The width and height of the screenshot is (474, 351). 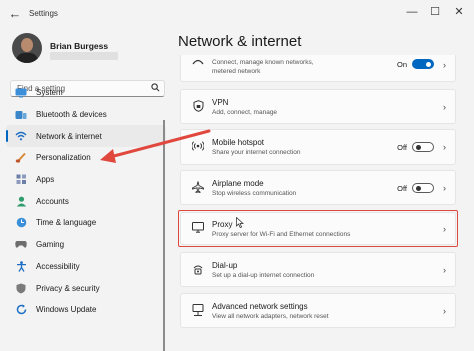 I want to click on sidebar-item-network-internet: Network & internet, so click(x=86, y=136).